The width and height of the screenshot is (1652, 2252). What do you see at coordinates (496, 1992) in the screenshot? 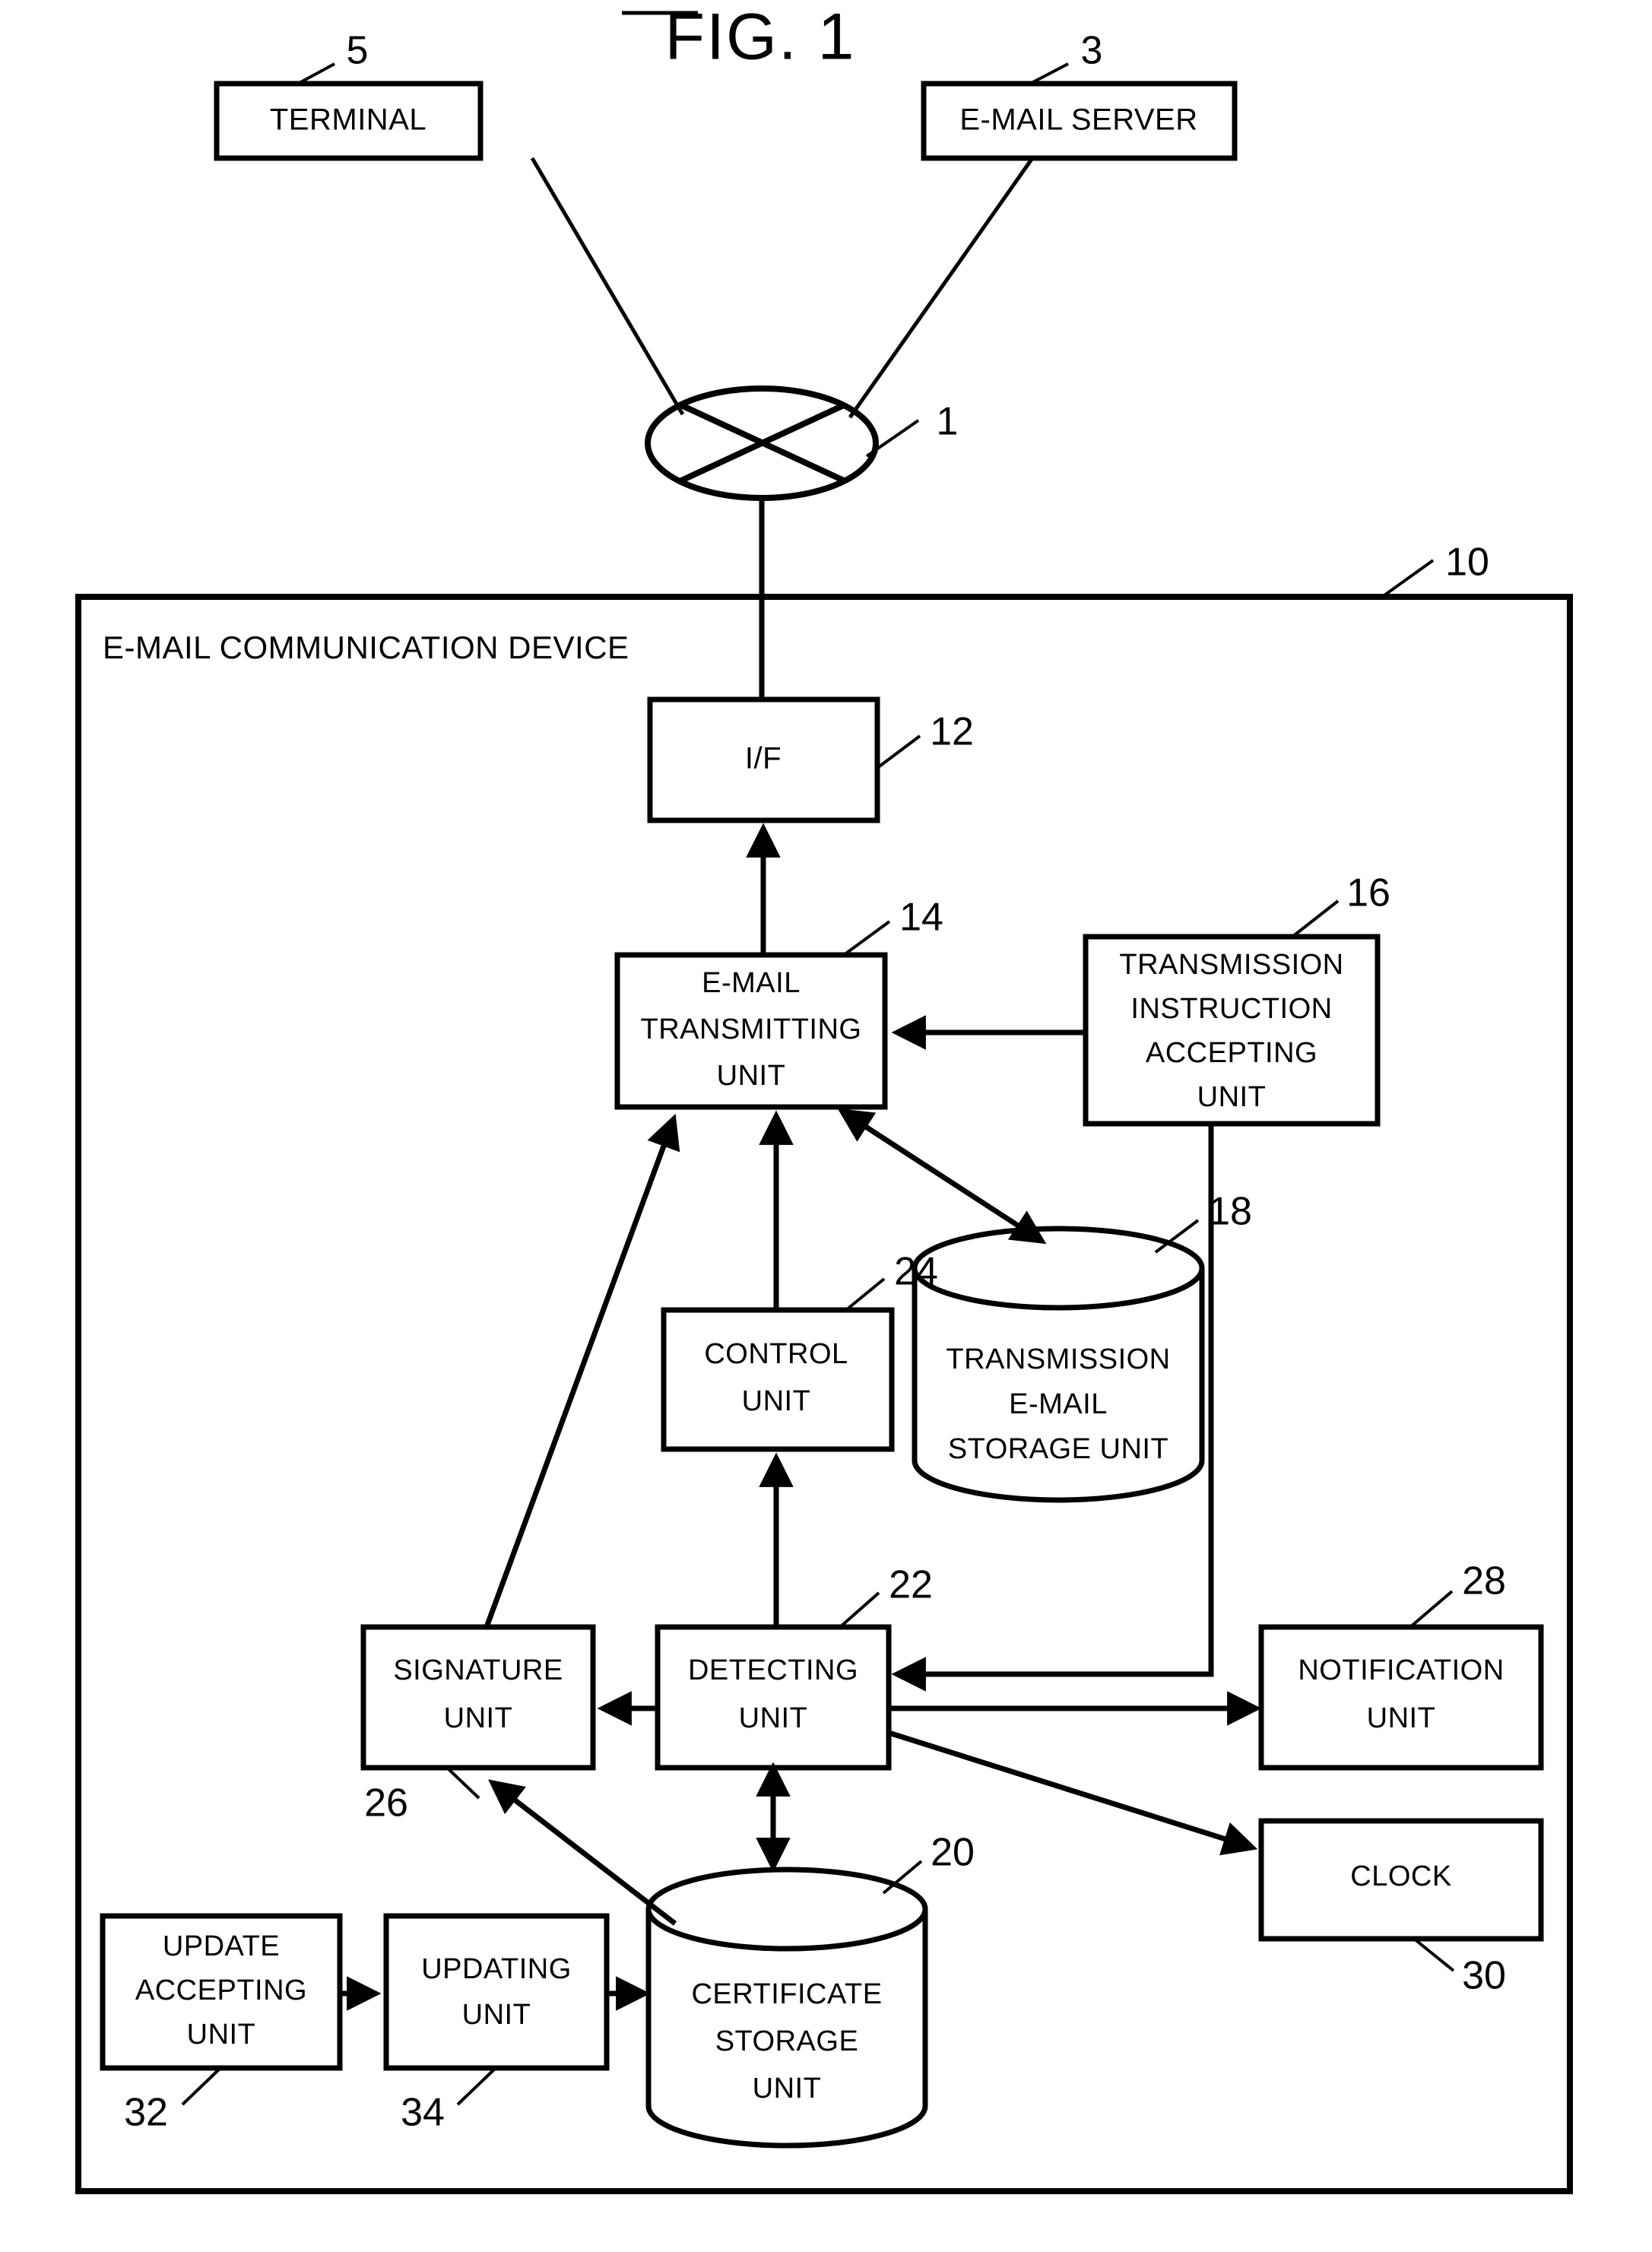
I see `updating-unit-box` at bounding box center [496, 1992].